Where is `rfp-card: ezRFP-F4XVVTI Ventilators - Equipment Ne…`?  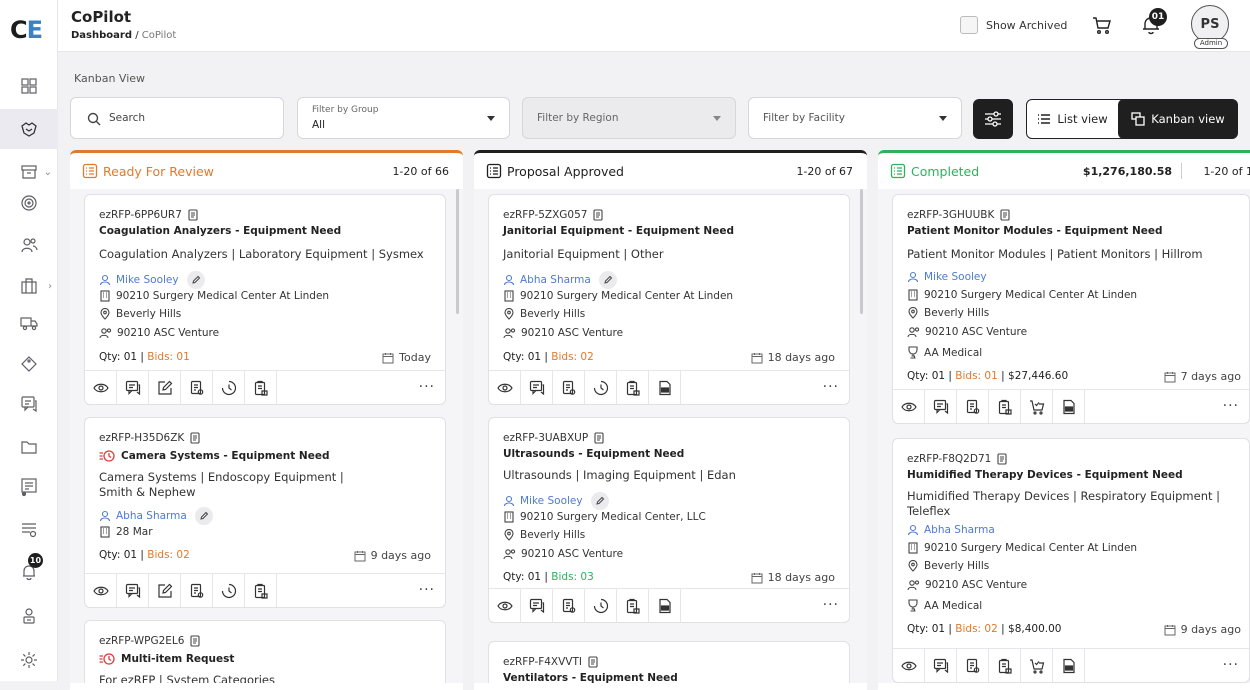 rfp-card: ezRFP-F4XVVTI Ventilators - Equipment Ne… is located at coordinates (669, 662).